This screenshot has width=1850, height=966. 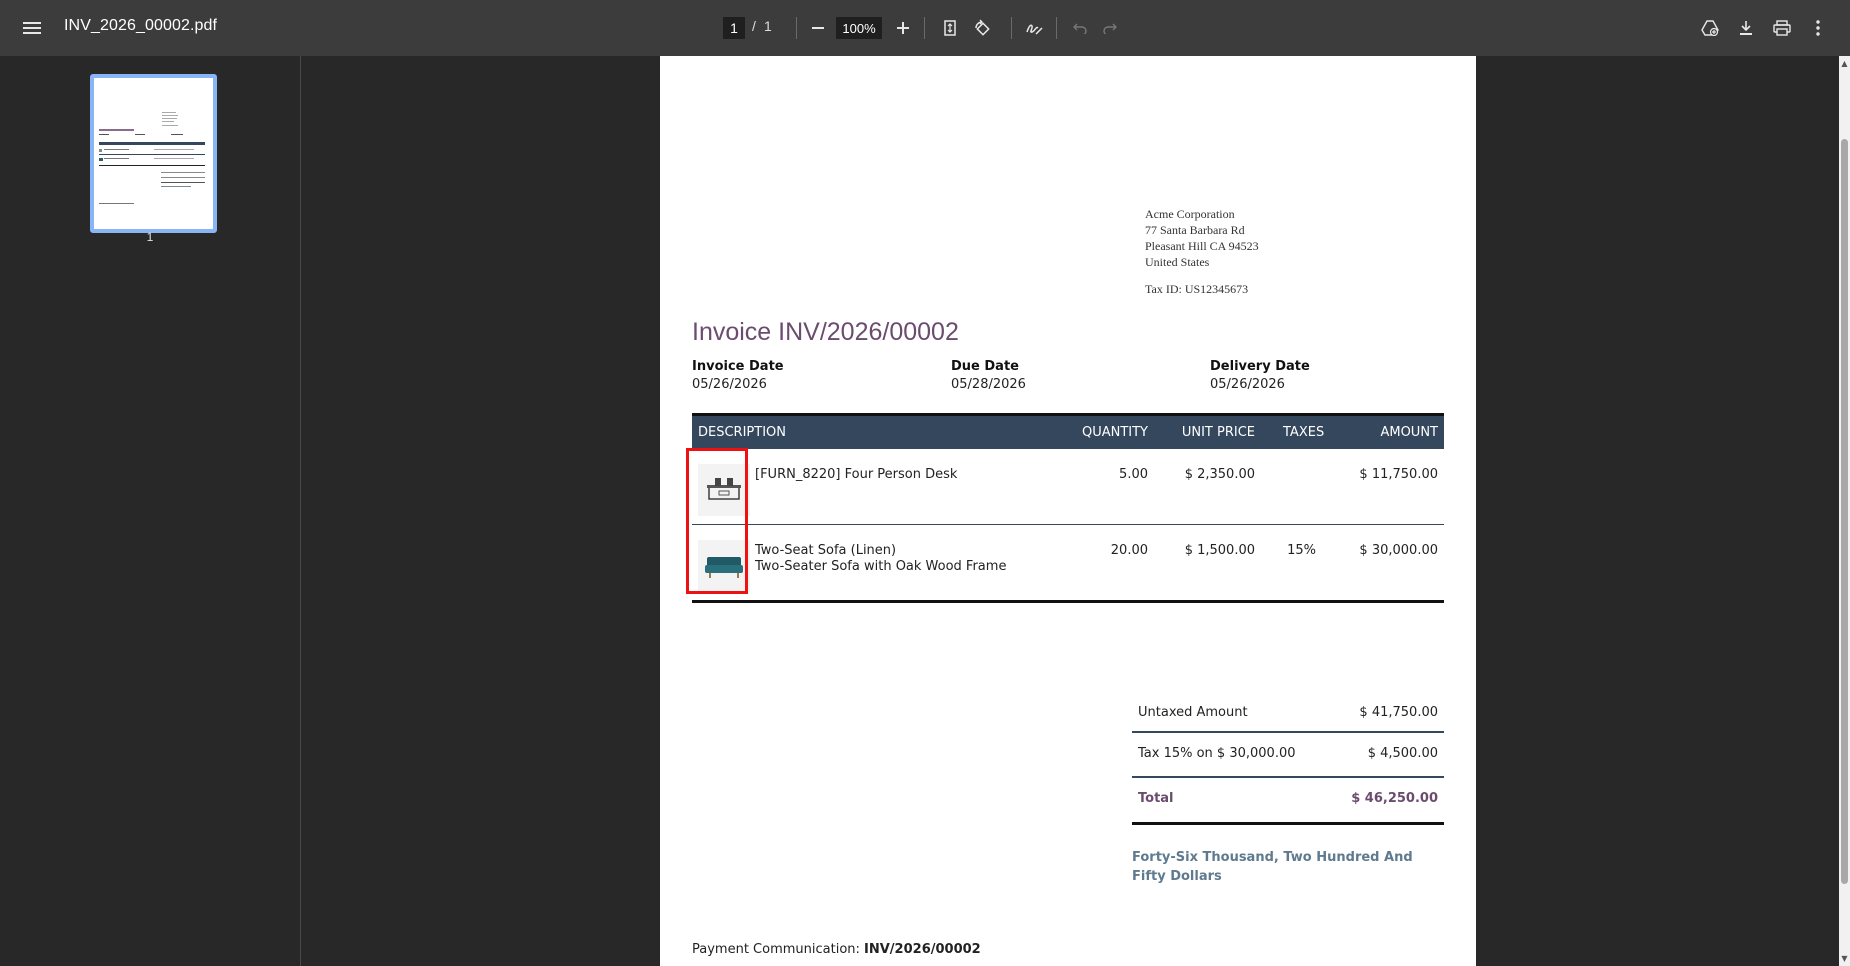 What do you see at coordinates (881, 566) in the screenshot?
I see `line-description-detail: Two-Seater Sofa with Oak Wood Frame` at bounding box center [881, 566].